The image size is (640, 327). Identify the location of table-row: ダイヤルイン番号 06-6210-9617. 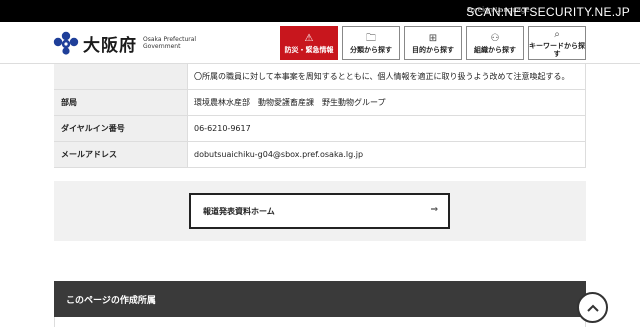
(320, 129).